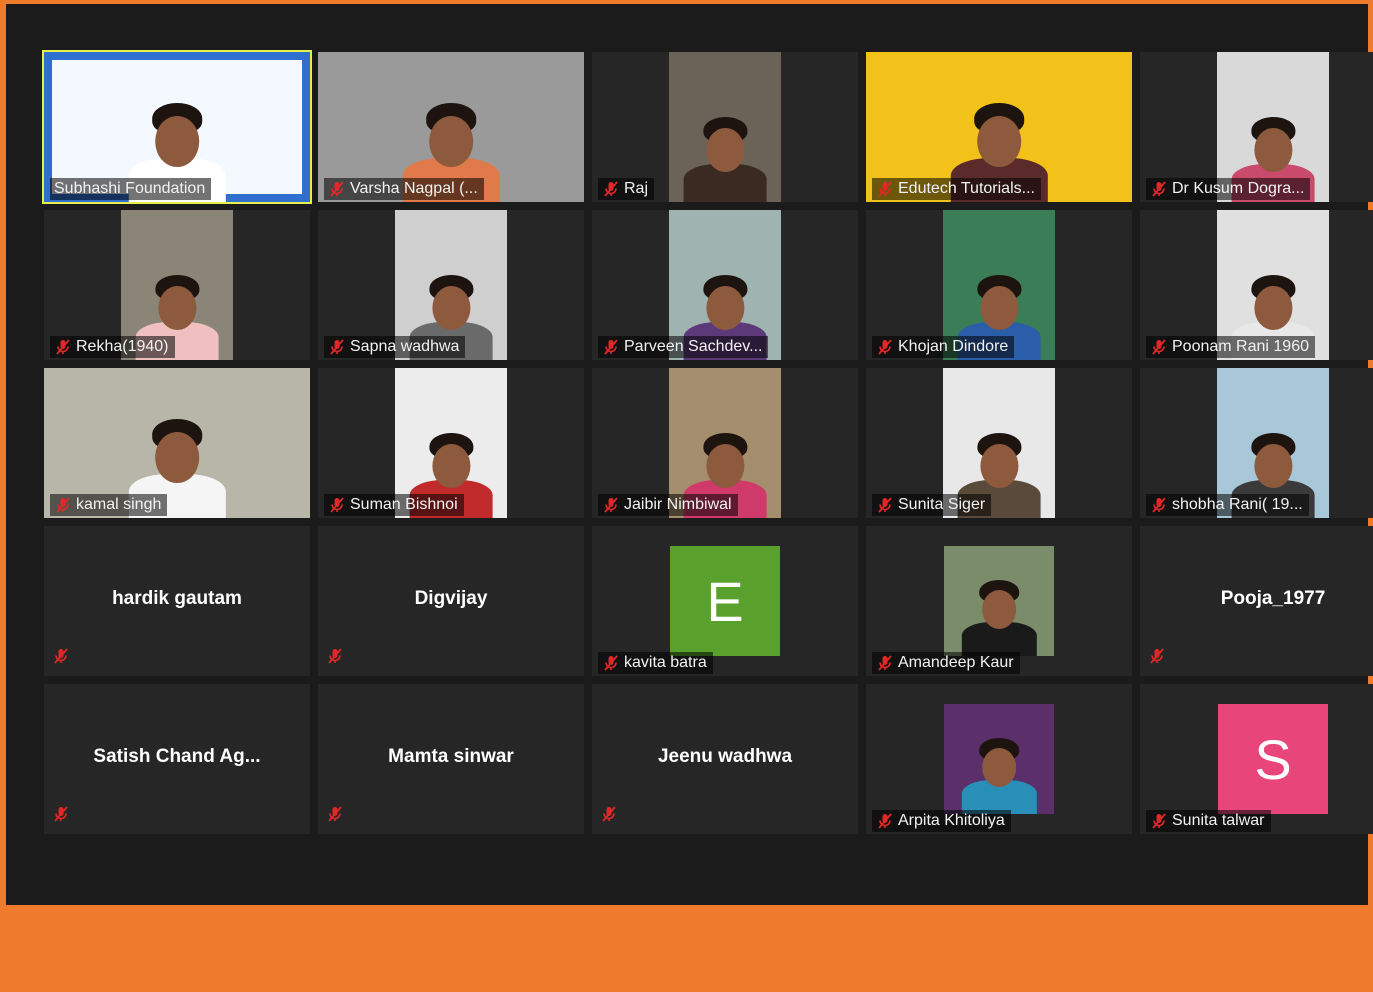 The width and height of the screenshot is (1373, 992). I want to click on participant-name-tag: kavita batra, so click(655, 663).